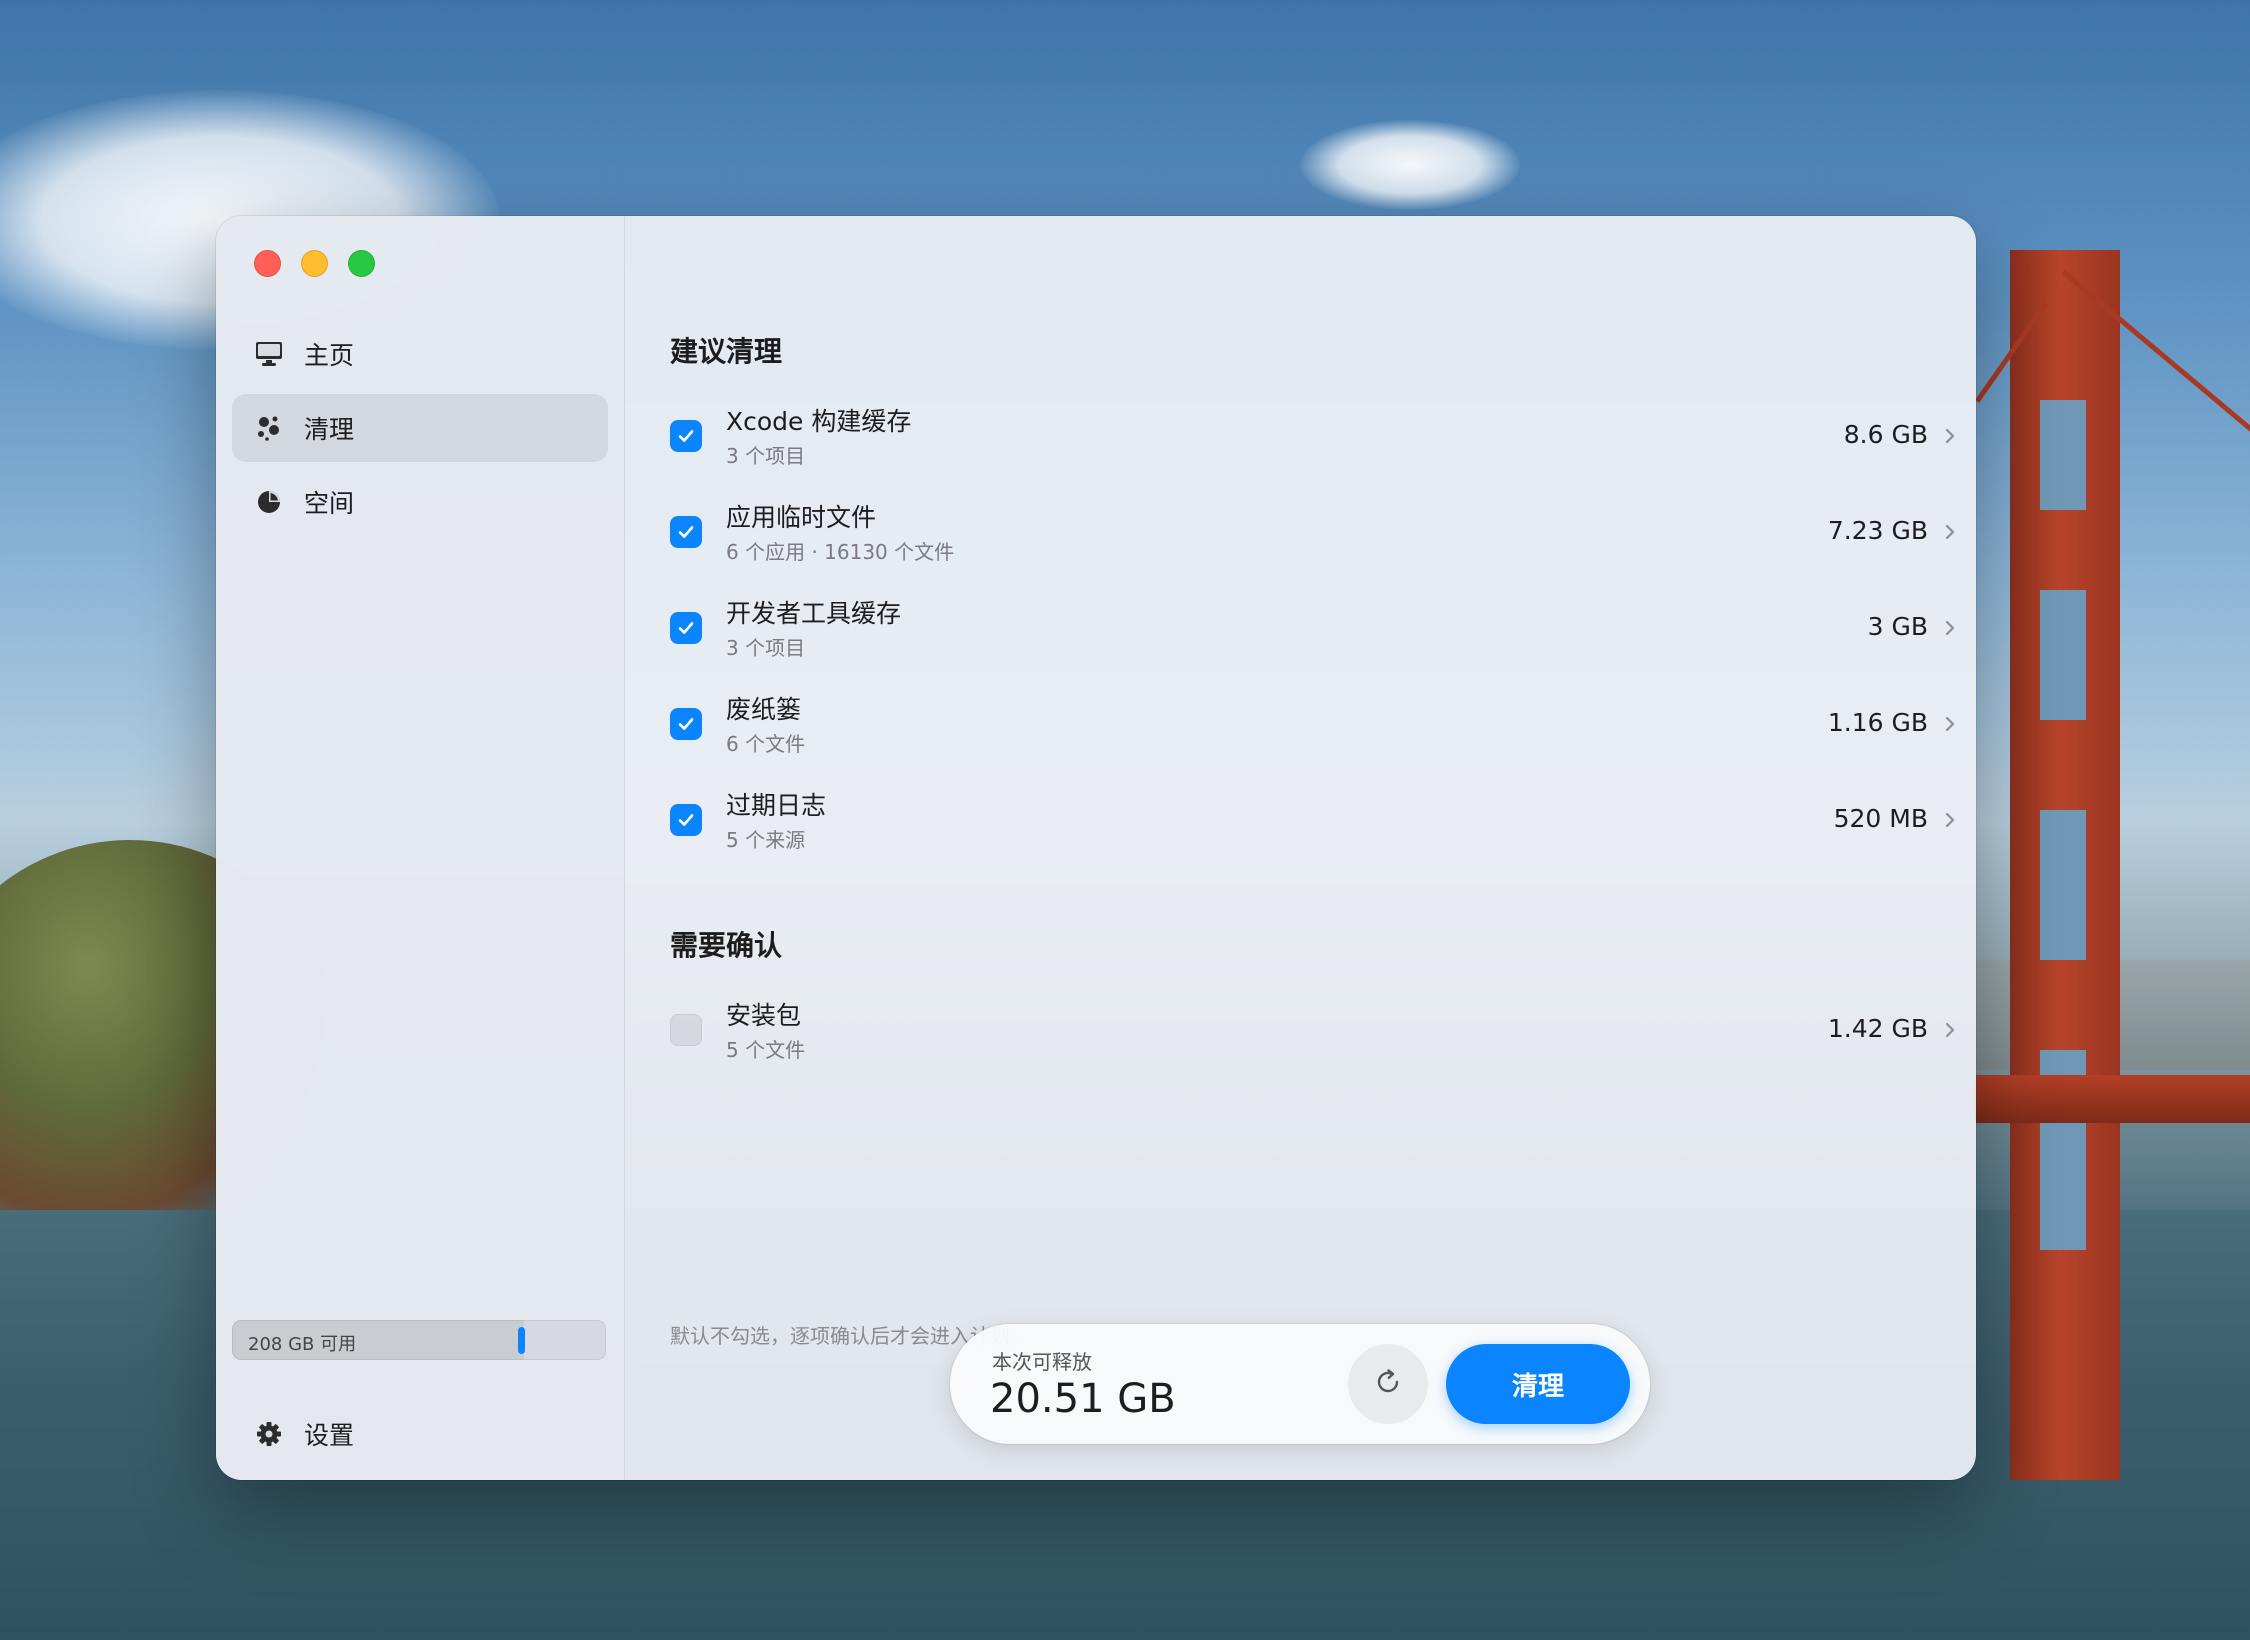 The height and width of the screenshot is (1640, 2250). I want to click on item-title: 废纸篓, so click(764, 709).